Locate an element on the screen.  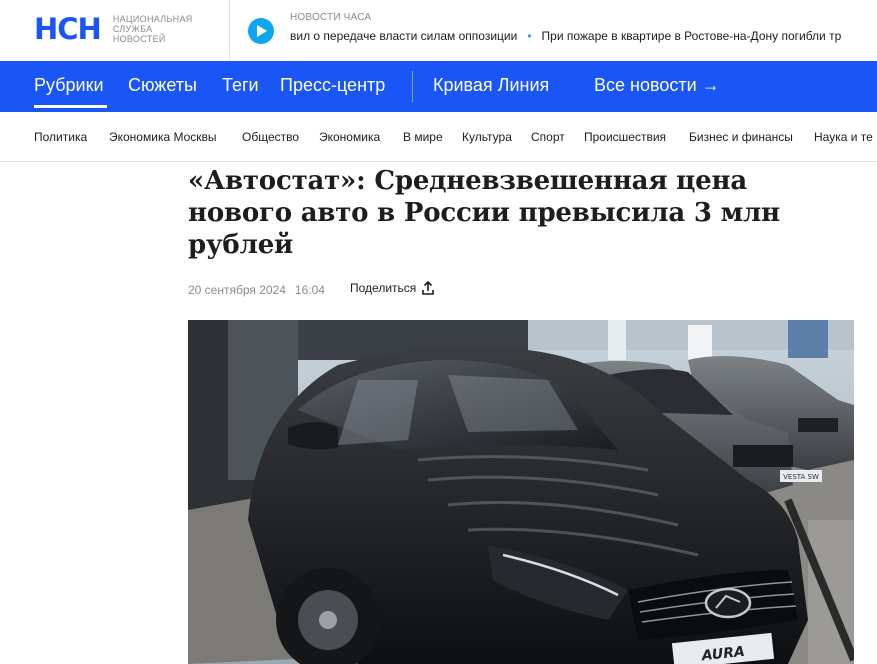
nav-all-news: Все новости → is located at coordinates (657, 85).